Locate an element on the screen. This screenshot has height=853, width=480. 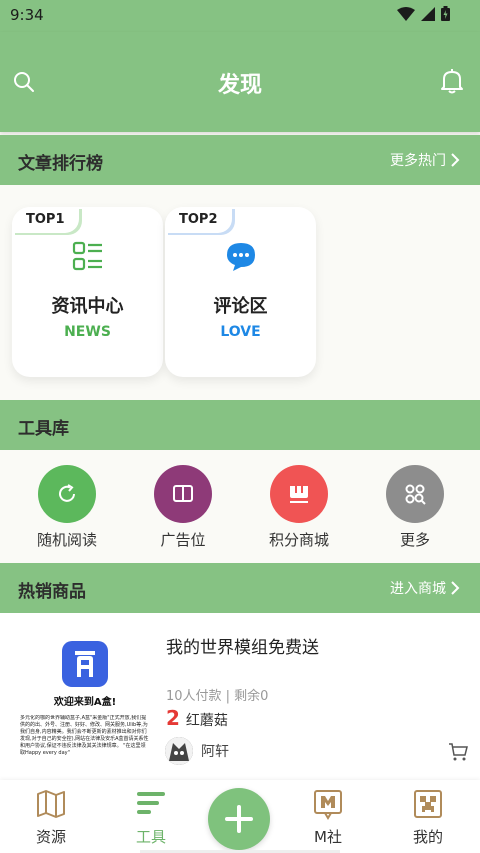
cart-icon is located at coordinates (458, 754).